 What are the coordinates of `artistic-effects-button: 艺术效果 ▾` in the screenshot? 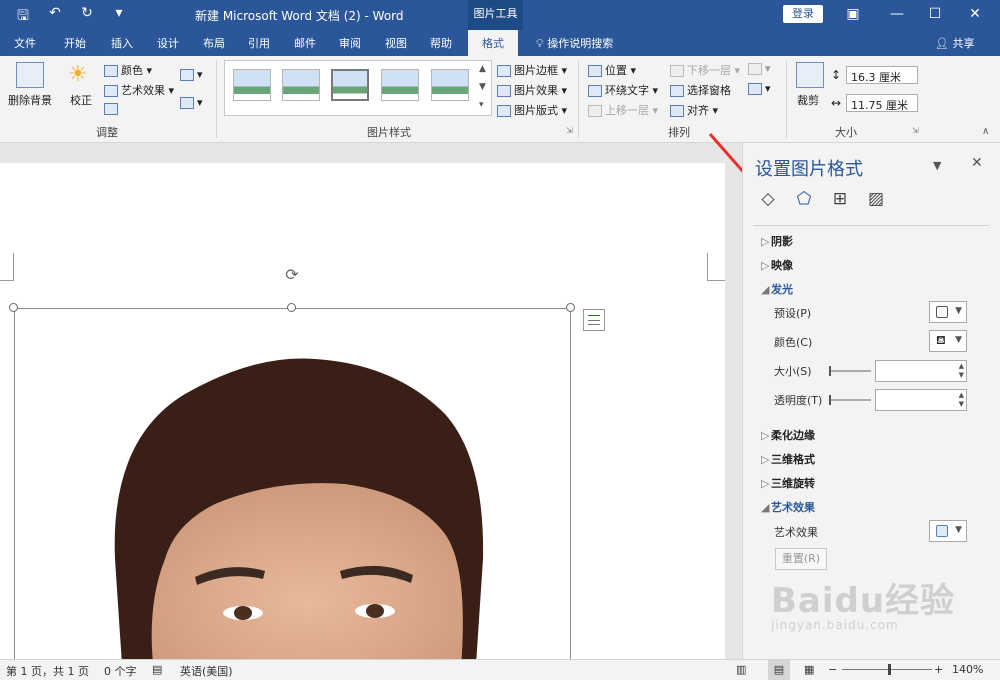 It's located at (139, 90).